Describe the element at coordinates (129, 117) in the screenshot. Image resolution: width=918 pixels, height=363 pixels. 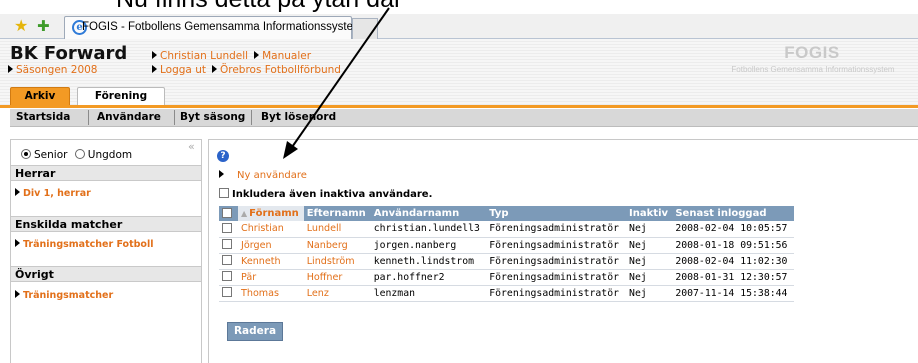
I see `subnav-anvandare: Användare` at that location.